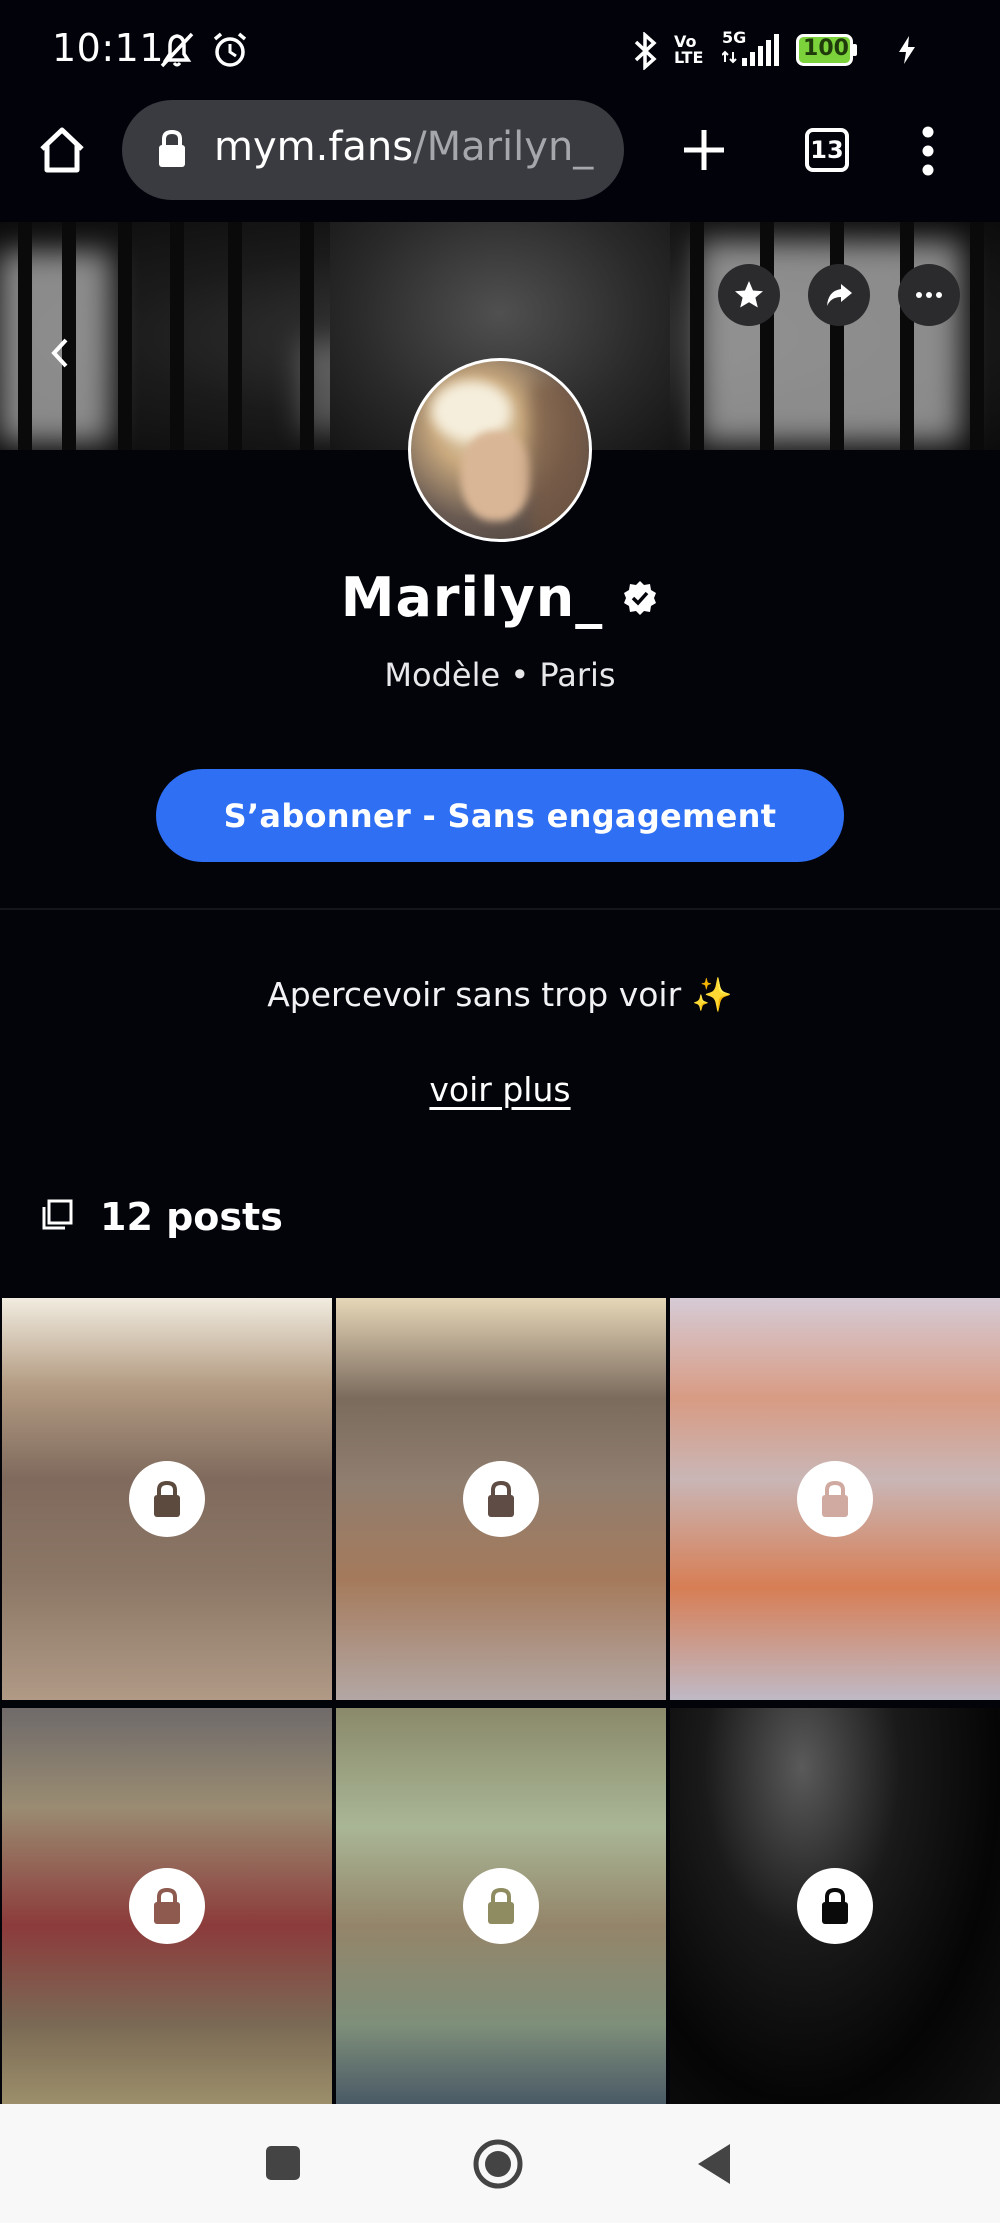 This screenshot has height=2223, width=1000. I want to click on bluetooth-icon, so click(645, 52).